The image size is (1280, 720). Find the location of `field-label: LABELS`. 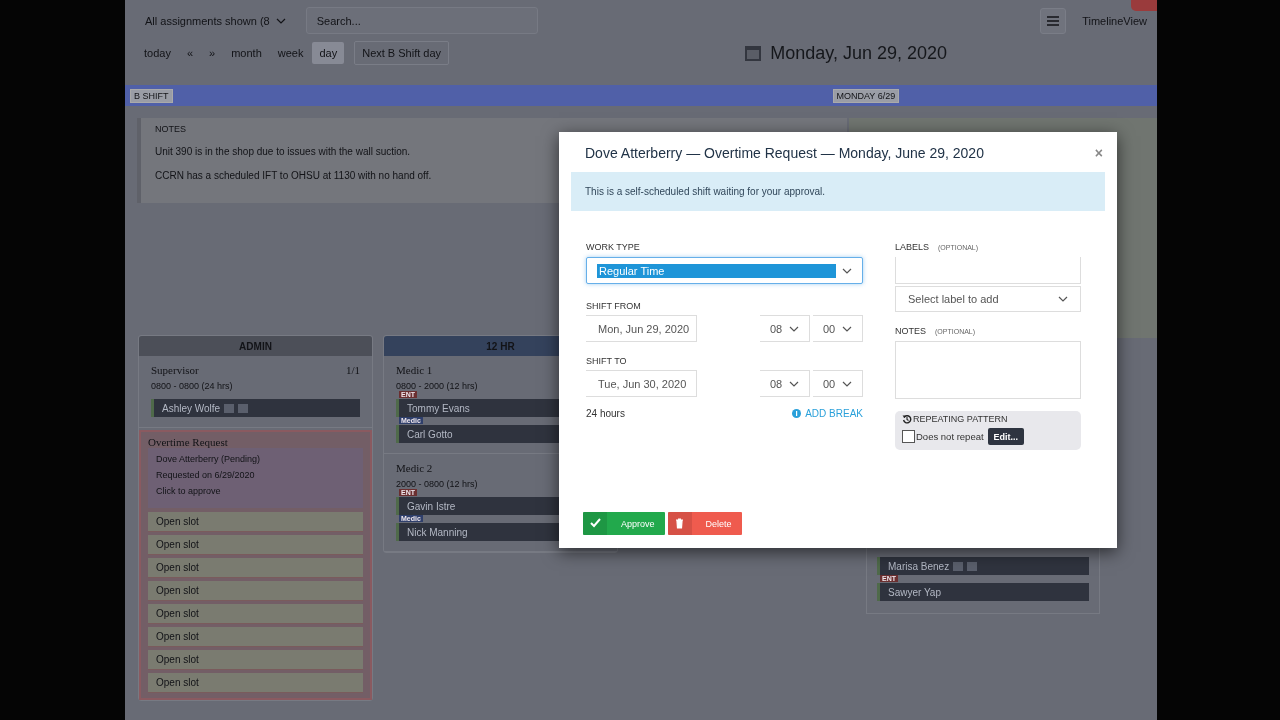

field-label: LABELS is located at coordinates (912, 247).